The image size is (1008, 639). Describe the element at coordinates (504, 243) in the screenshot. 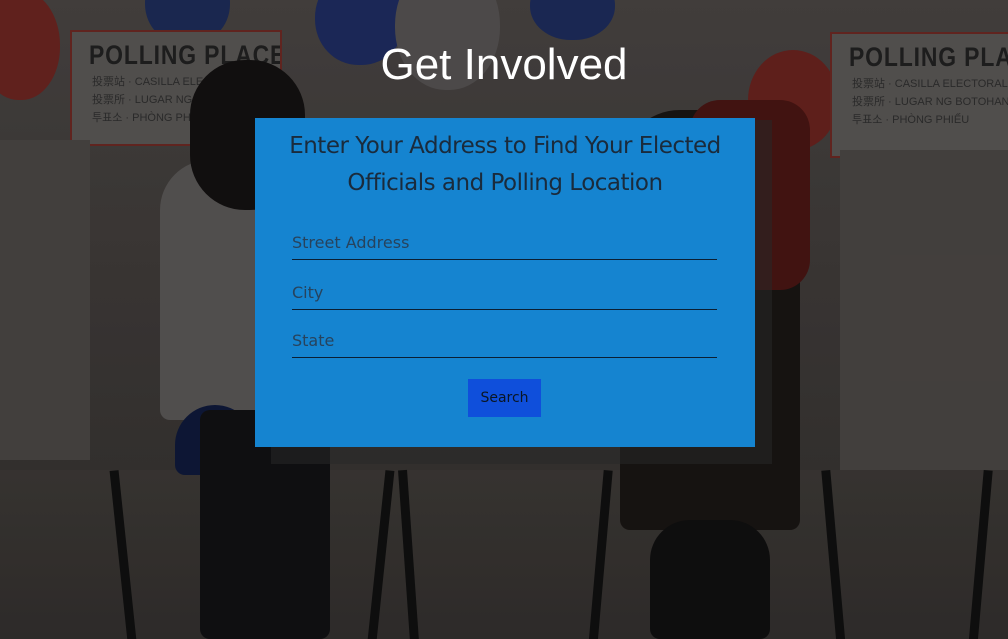

I see `street-address-input` at that location.